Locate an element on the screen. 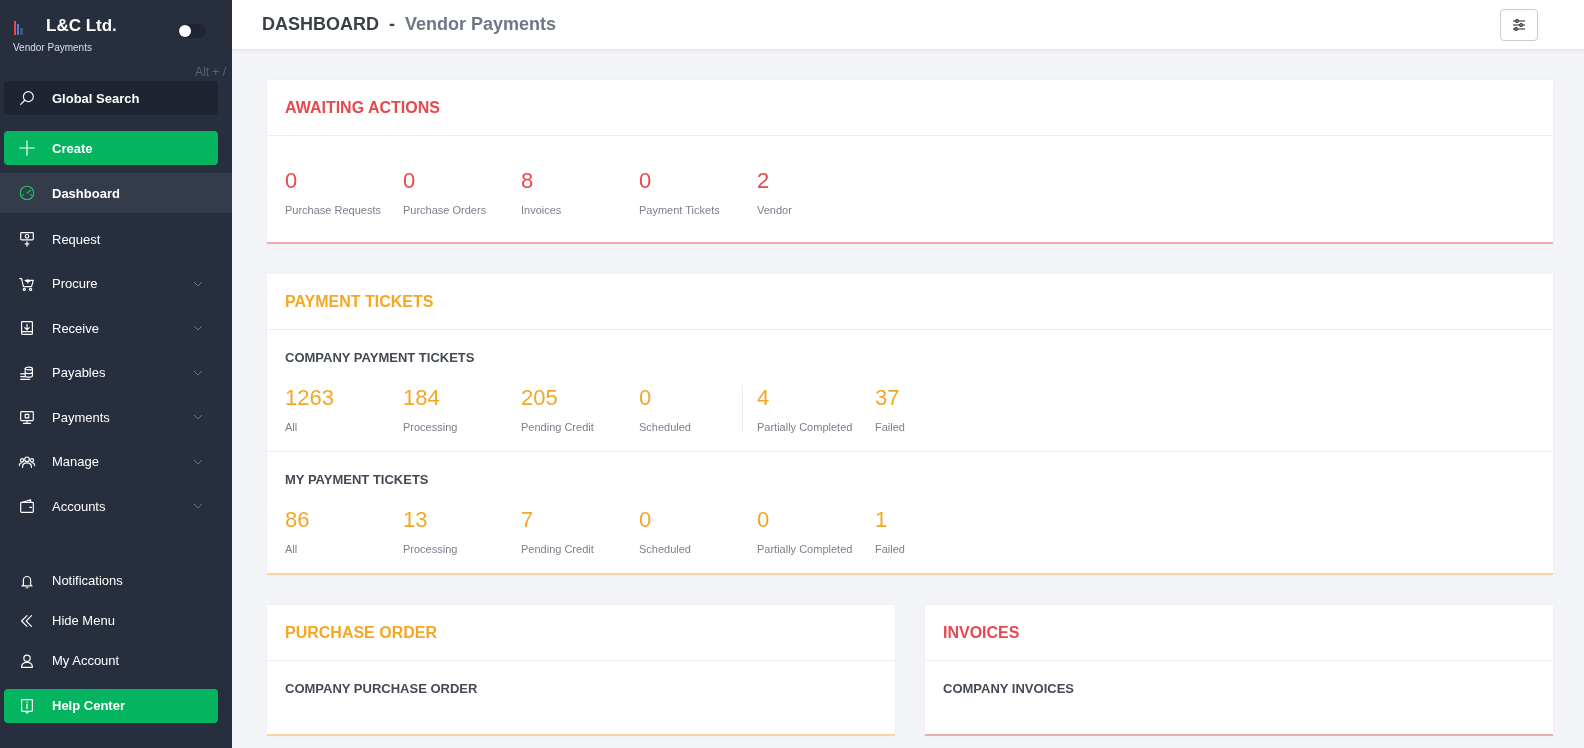 The image size is (1584, 748). brand-name: L&C Ltd. is located at coordinates (81, 26).